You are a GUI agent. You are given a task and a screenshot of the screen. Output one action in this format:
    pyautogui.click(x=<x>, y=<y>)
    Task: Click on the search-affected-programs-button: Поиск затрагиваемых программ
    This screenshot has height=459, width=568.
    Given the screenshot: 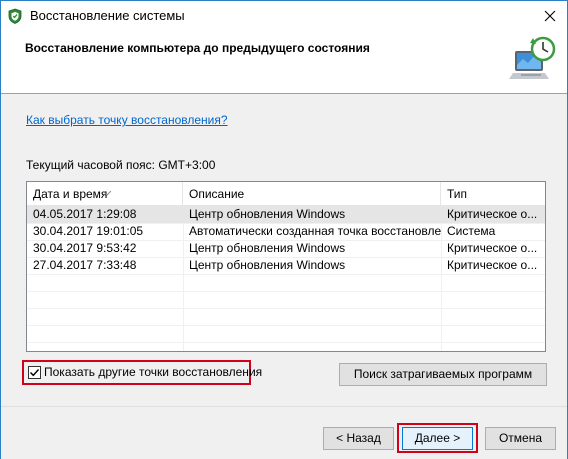 What is the action you would take?
    pyautogui.click(x=443, y=374)
    